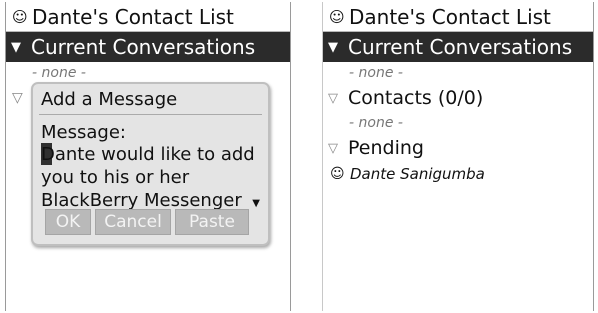  Describe the element at coordinates (68, 222) in the screenshot. I see `ok-button: OK` at that location.